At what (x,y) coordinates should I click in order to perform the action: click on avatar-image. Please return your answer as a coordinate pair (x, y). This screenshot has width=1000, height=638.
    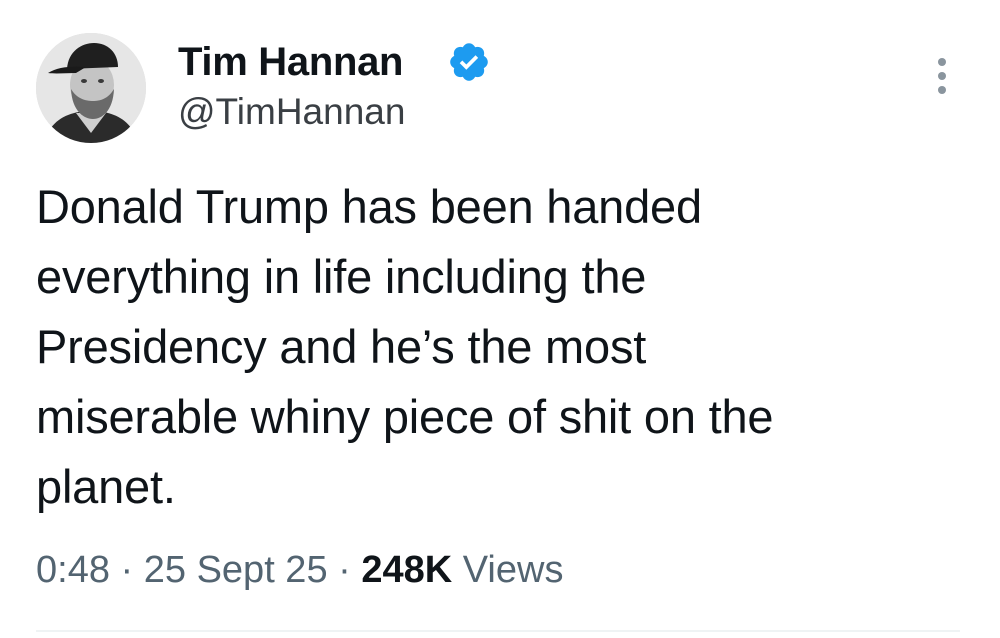
    Looking at the image, I should click on (91, 88).